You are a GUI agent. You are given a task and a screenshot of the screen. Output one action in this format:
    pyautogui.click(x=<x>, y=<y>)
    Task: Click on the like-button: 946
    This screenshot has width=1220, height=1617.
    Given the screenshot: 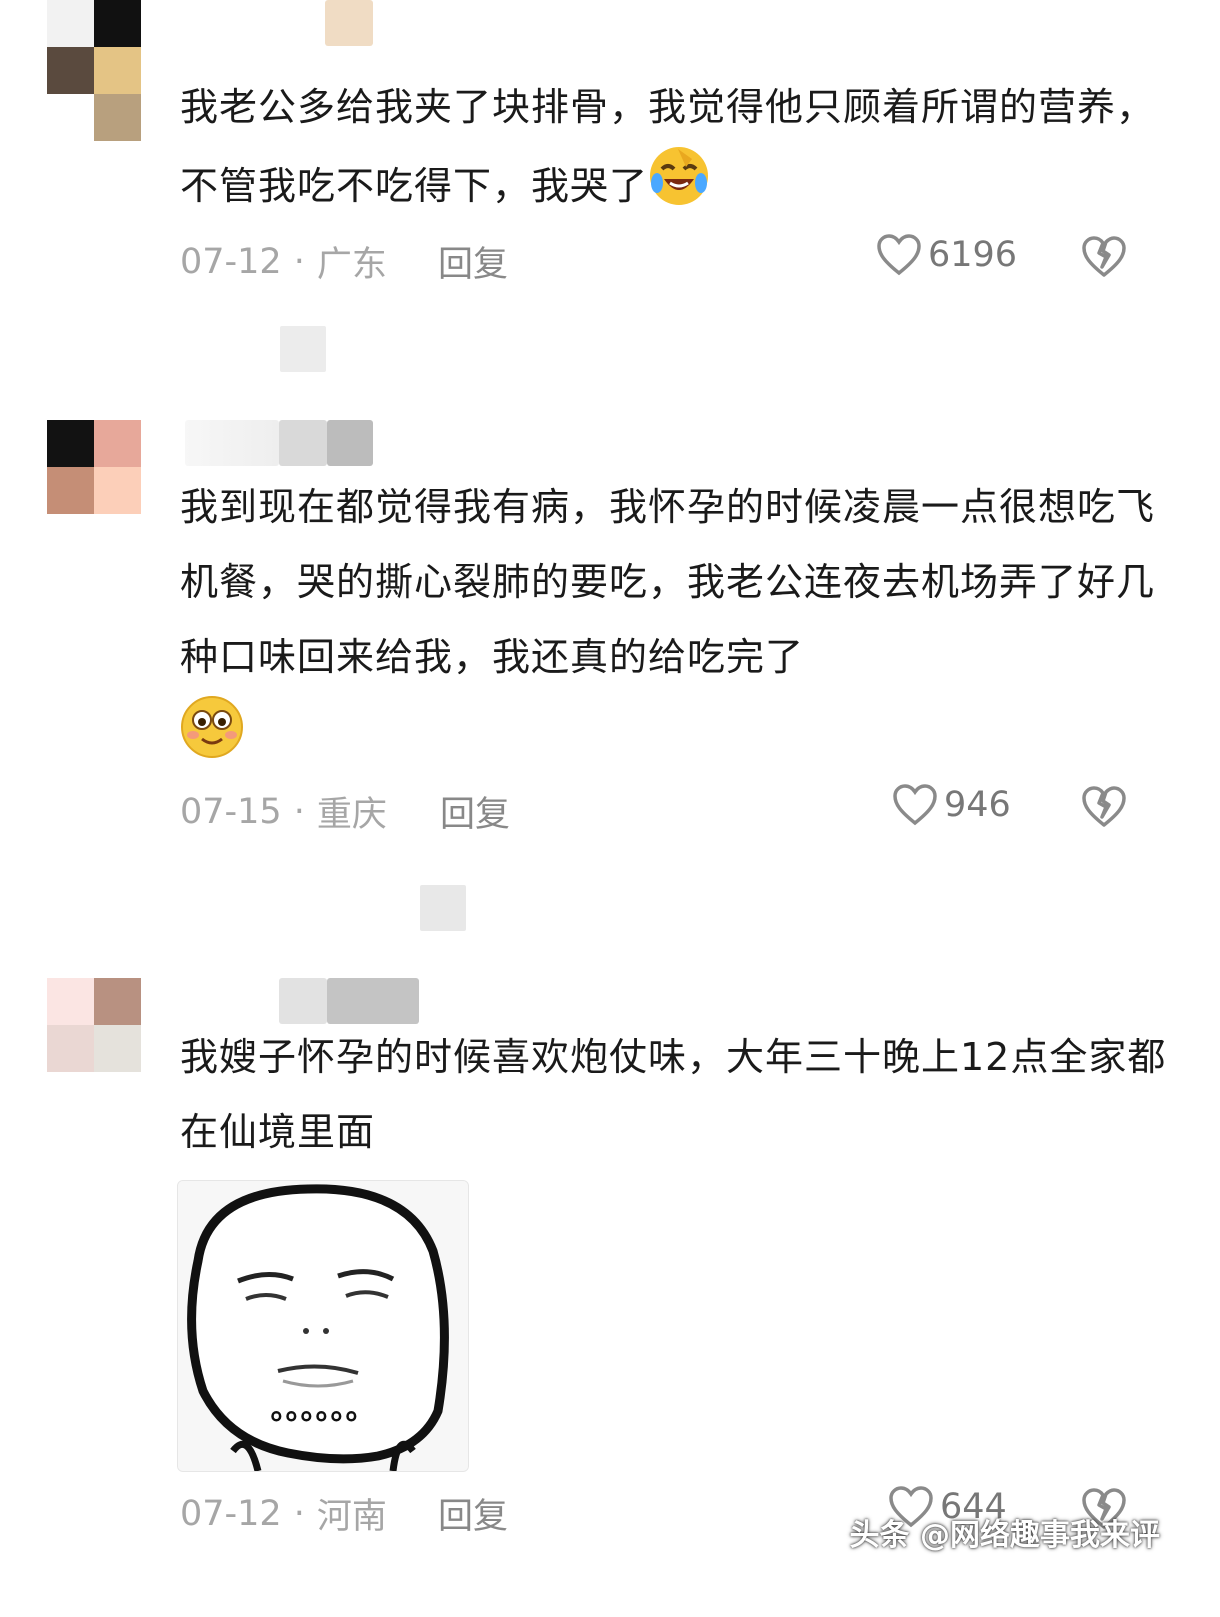 What is the action you would take?
    pyautogui.click(x=951, y=805)
    